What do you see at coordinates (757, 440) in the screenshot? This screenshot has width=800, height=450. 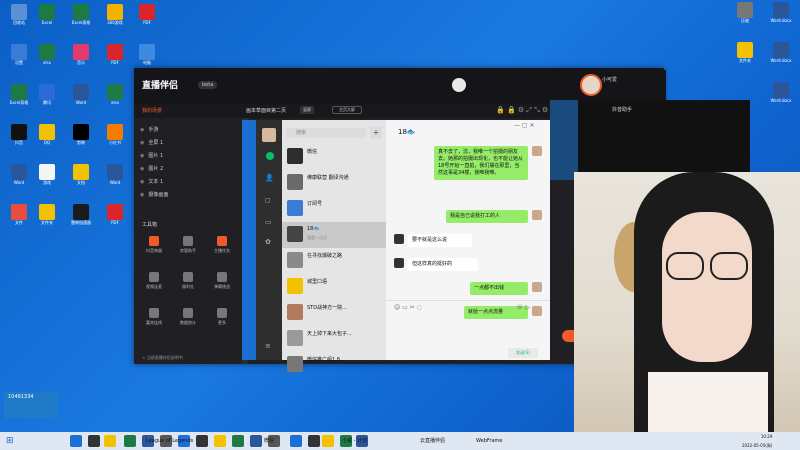 I see `clock: 10:29 2022-05-05(周)` at bounding box center [757, 440].